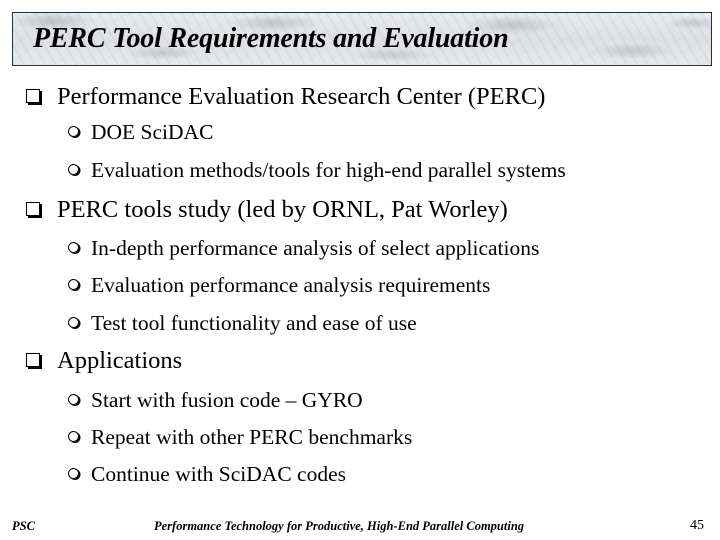 Image resolution: width=720 pixels, height=540 pixels. I want to click on page-number: 45, so click(697, 525).